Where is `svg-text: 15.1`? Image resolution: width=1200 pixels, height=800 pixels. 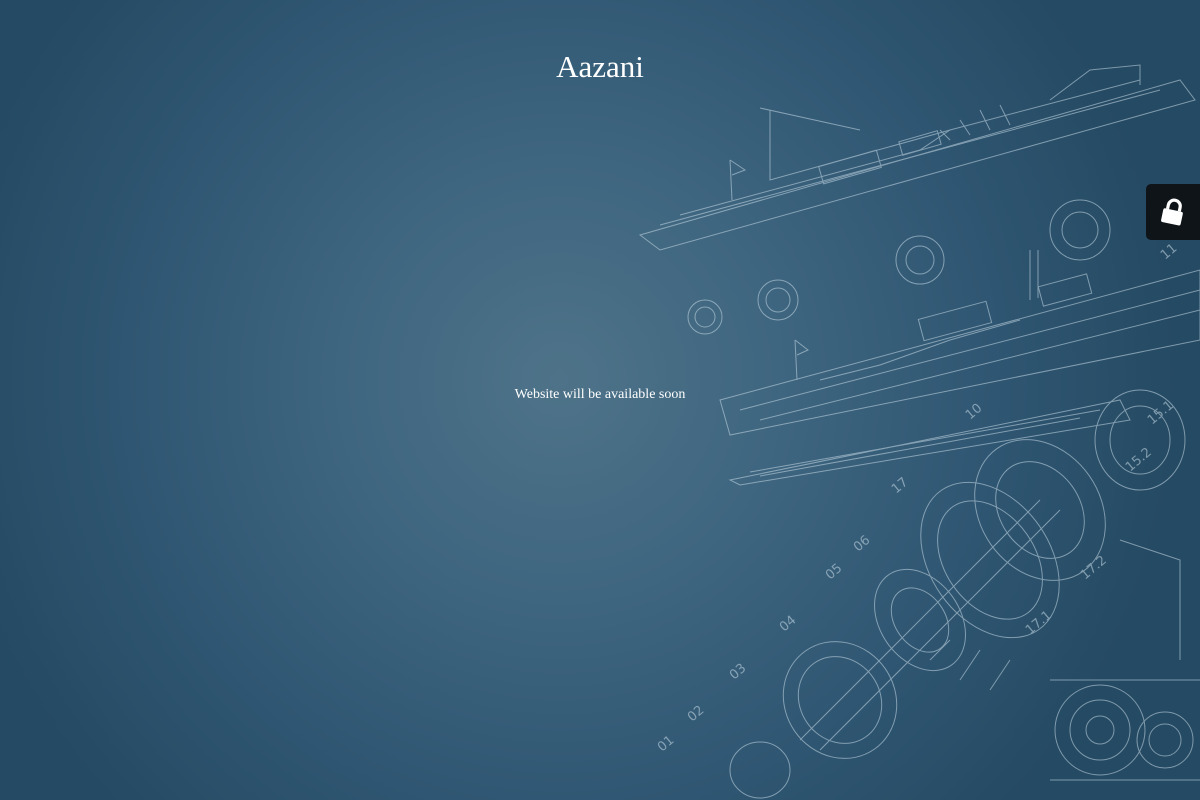
svg-text: 15.1 is located at coordinates (1161, 413).